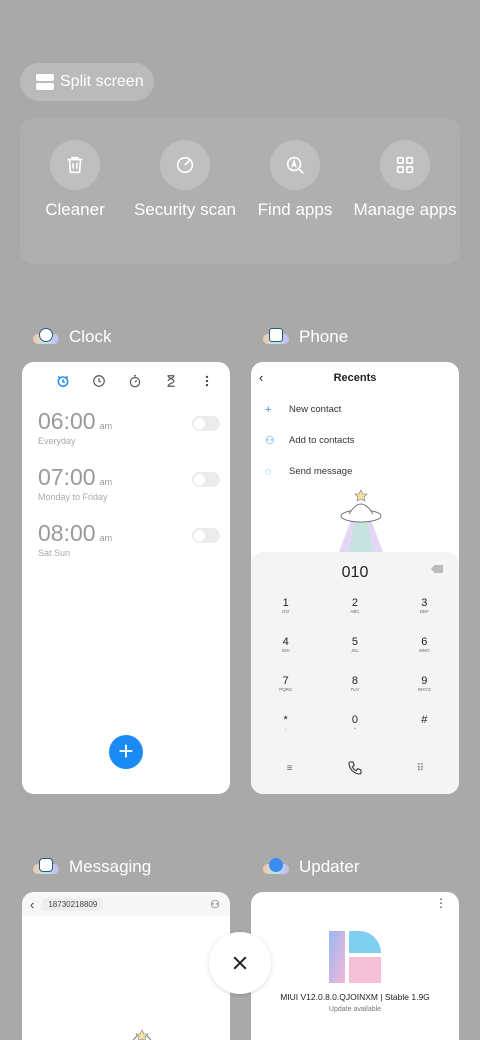  I want to click on clock-app-label: Clock, so click(72, 337).